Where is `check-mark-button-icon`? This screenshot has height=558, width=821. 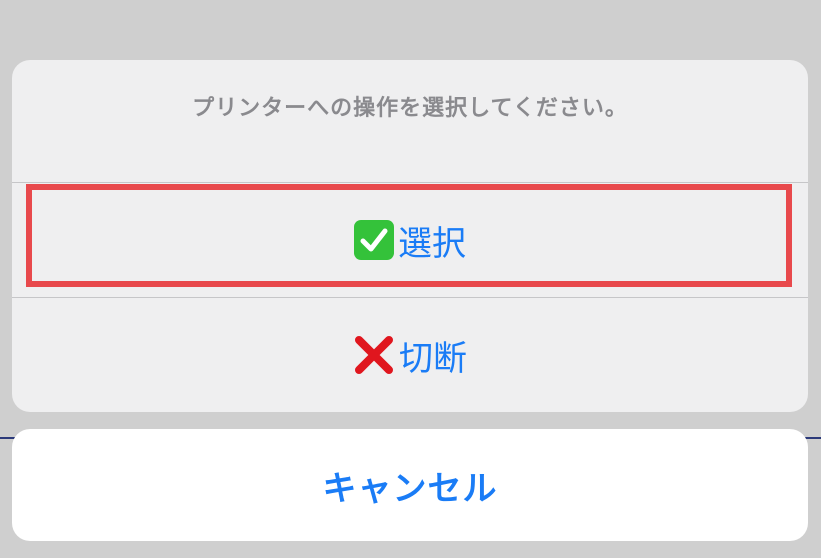
check-mark-button-icon is located at coordinates (374, 240).